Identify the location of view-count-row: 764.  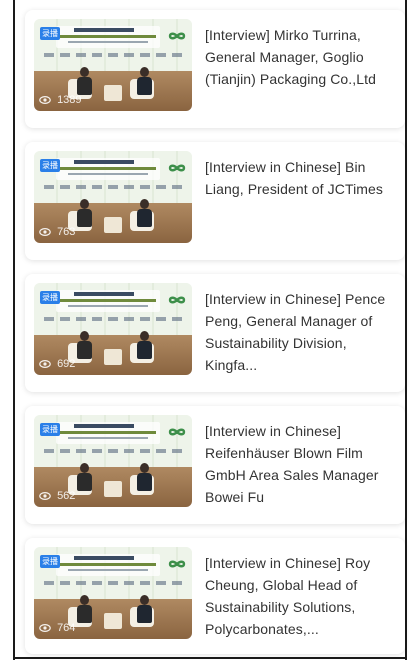
(57, 628).